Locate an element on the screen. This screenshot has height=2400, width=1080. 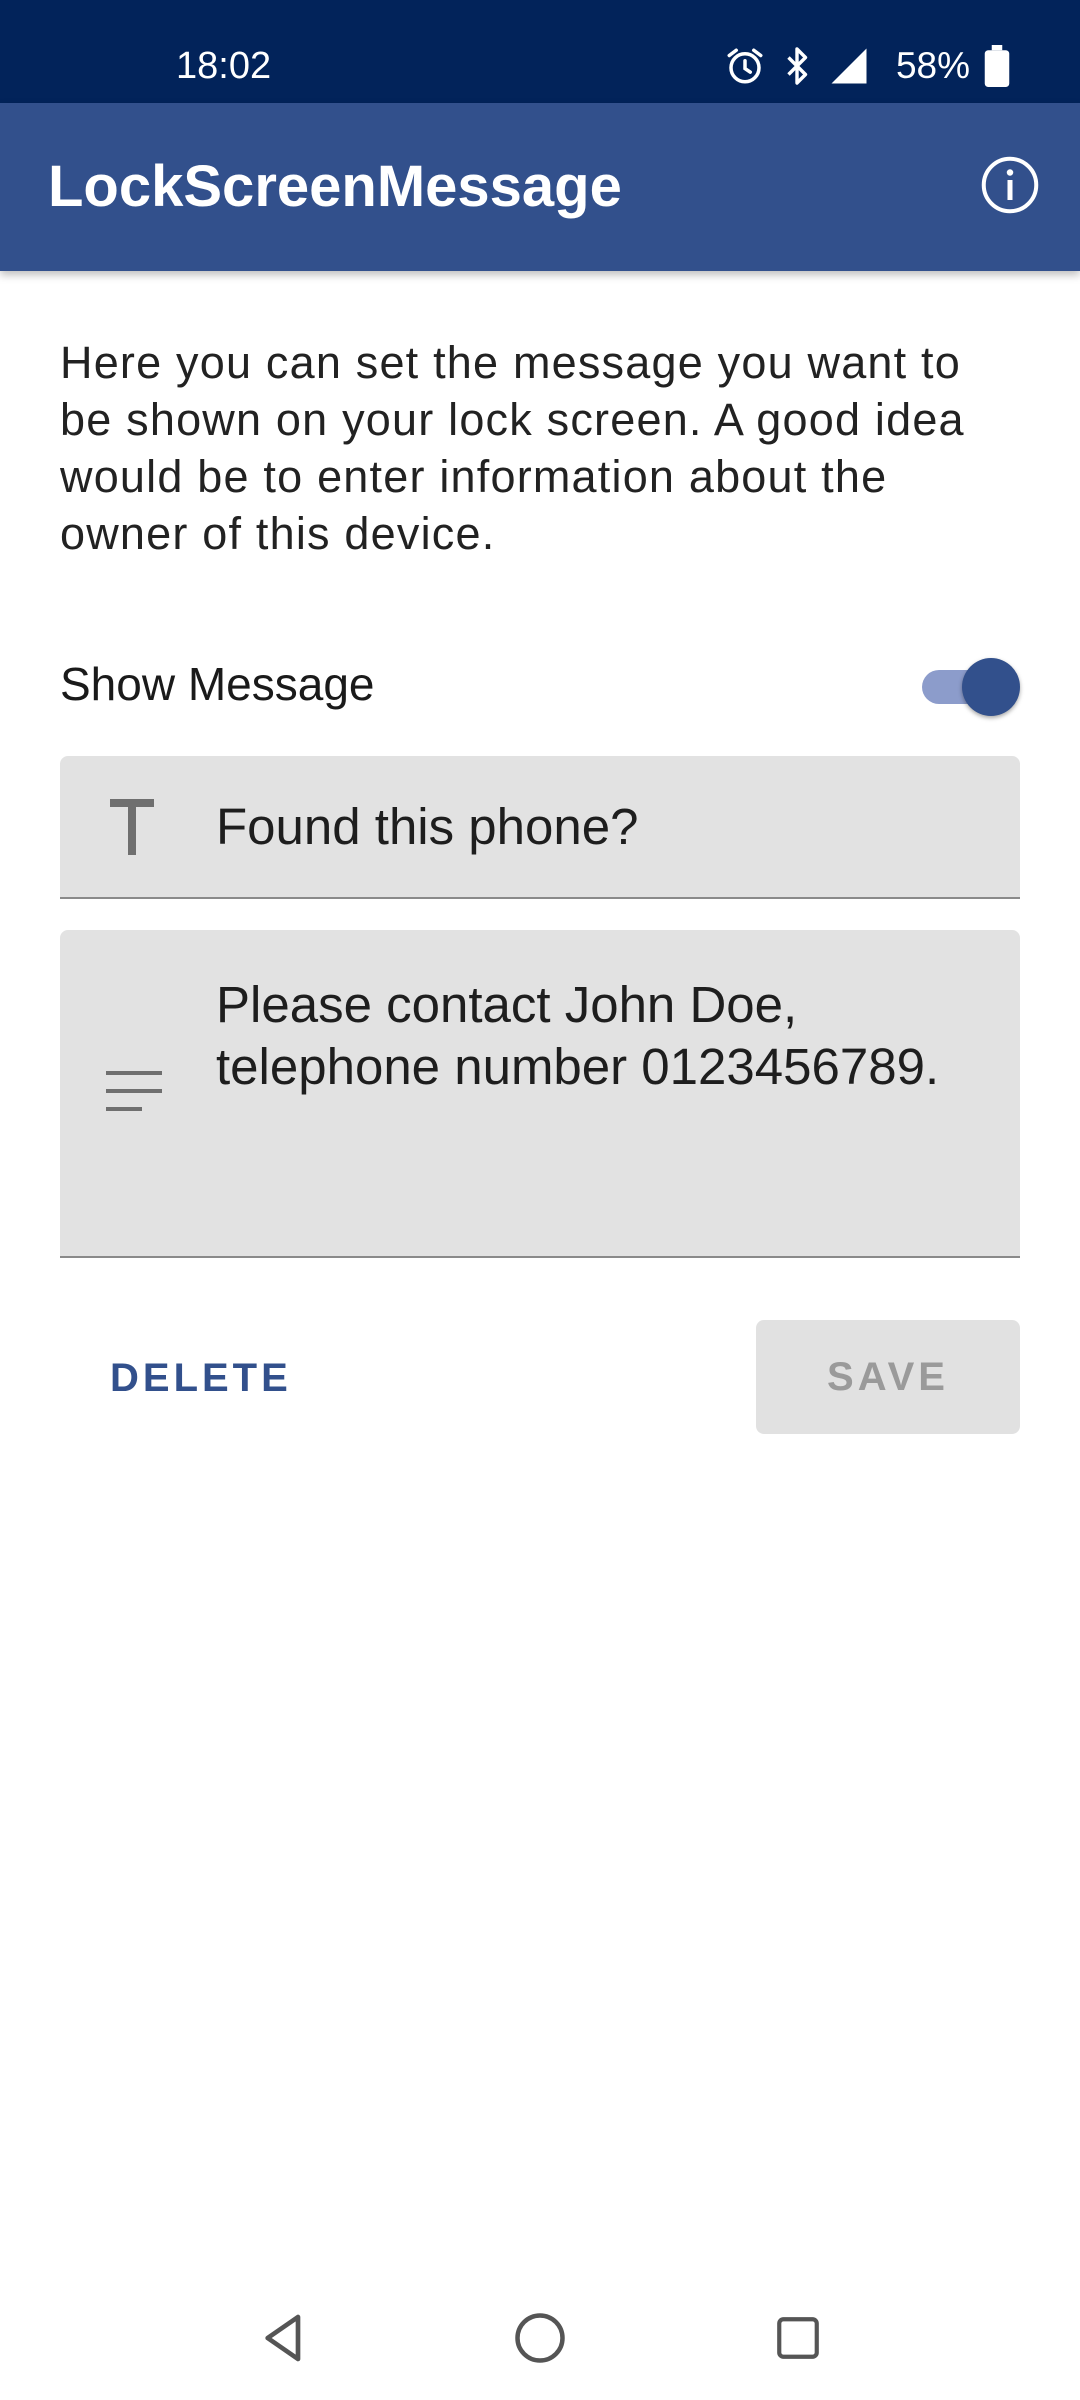
status-bar: 18:02 58% is located at coordinates (540, 51).